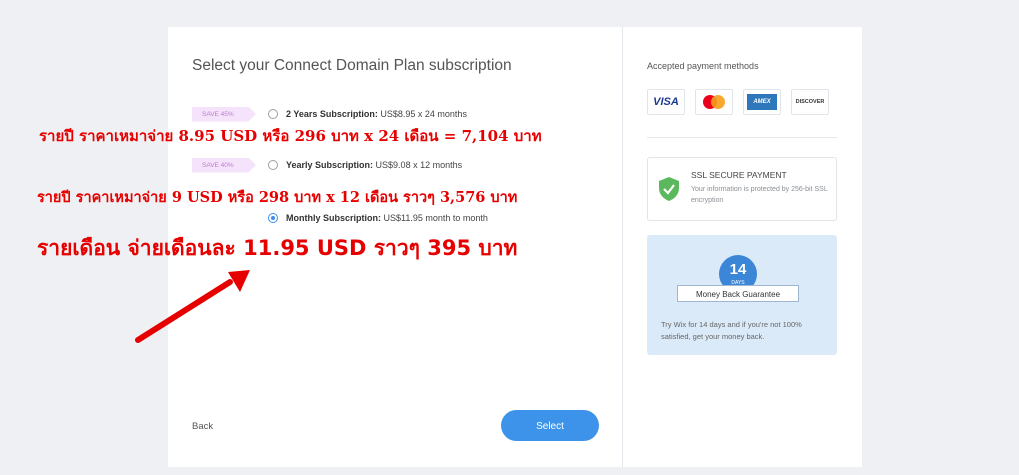  What do you see at coordinates (273, 165) in the screenshot?
I see `radio-yearly` at bounding box center [273, 165].